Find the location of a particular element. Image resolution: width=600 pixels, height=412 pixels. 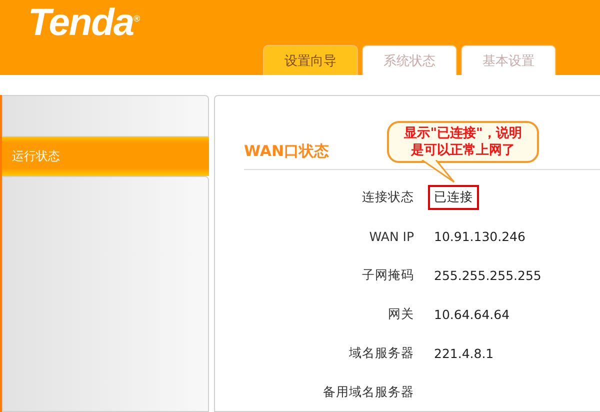

field-label: 子网掩码 is located at coordinates (387, 275).